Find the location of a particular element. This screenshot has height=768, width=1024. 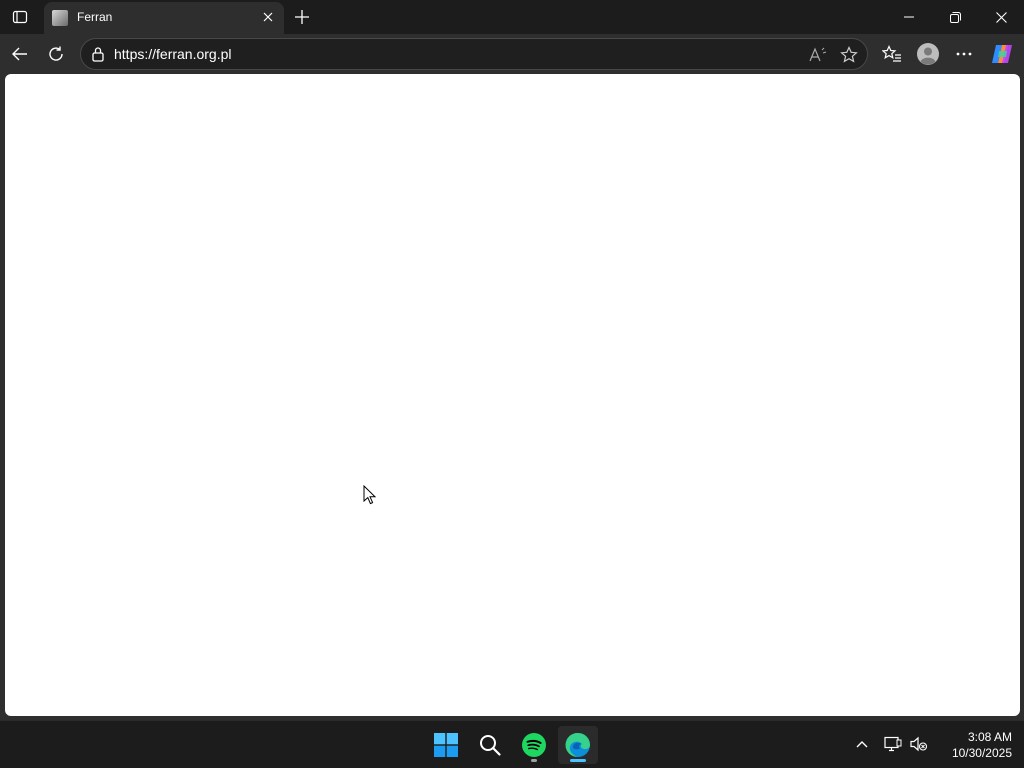

refresh-icon is located at coordinates (56, 53).